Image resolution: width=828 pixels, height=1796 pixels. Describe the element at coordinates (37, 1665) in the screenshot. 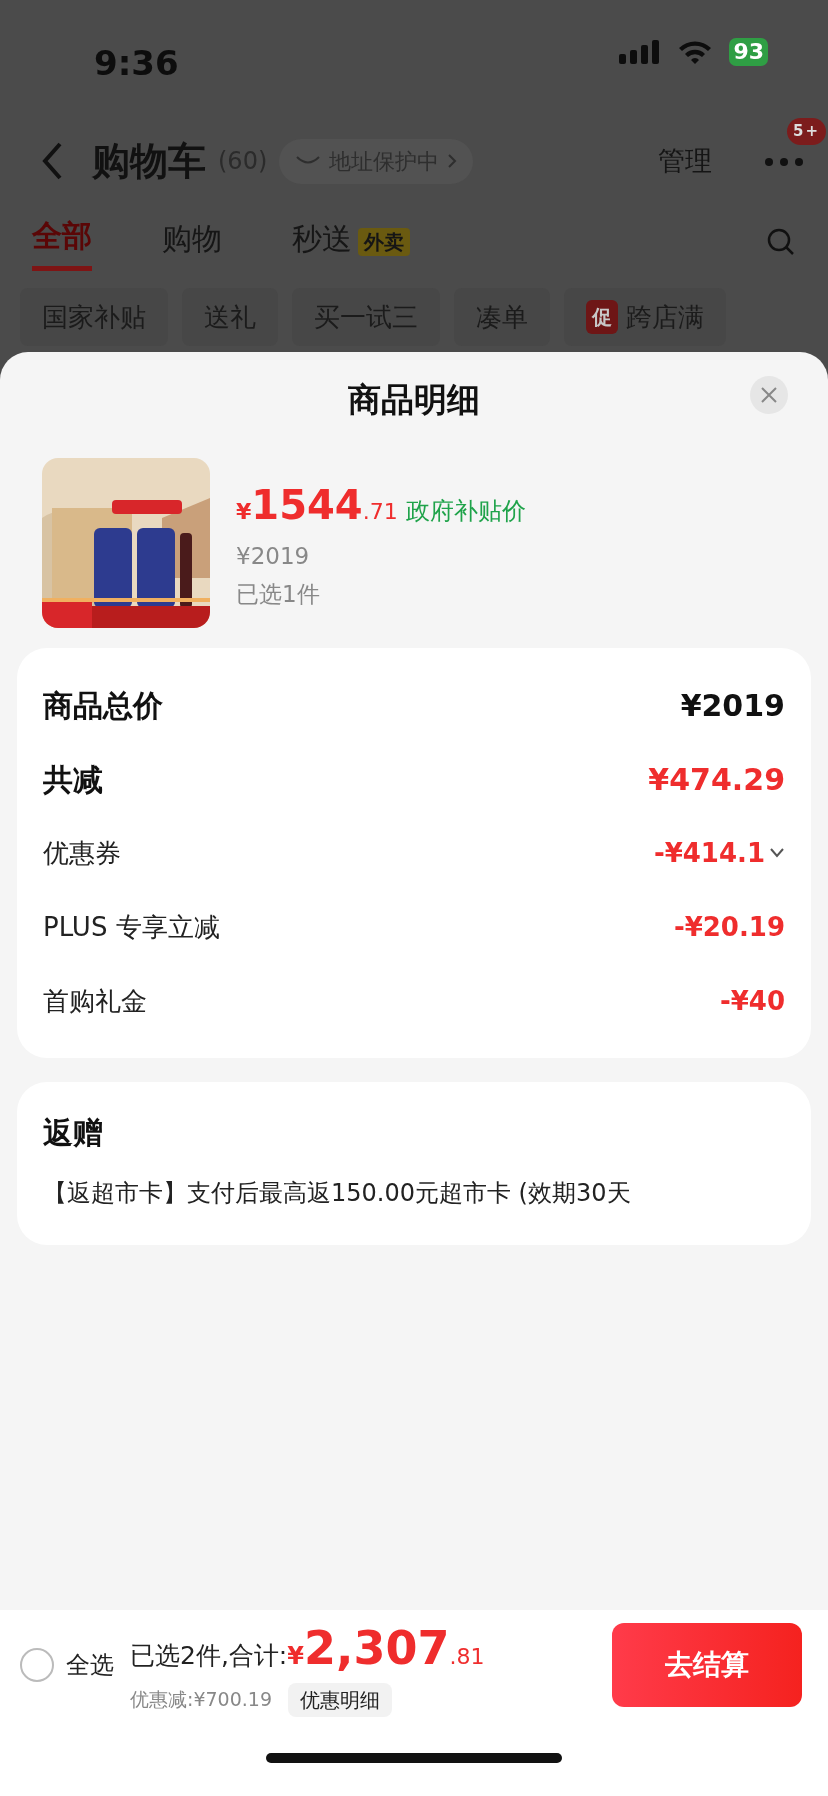

I see `select-all-checkbox` at that location.